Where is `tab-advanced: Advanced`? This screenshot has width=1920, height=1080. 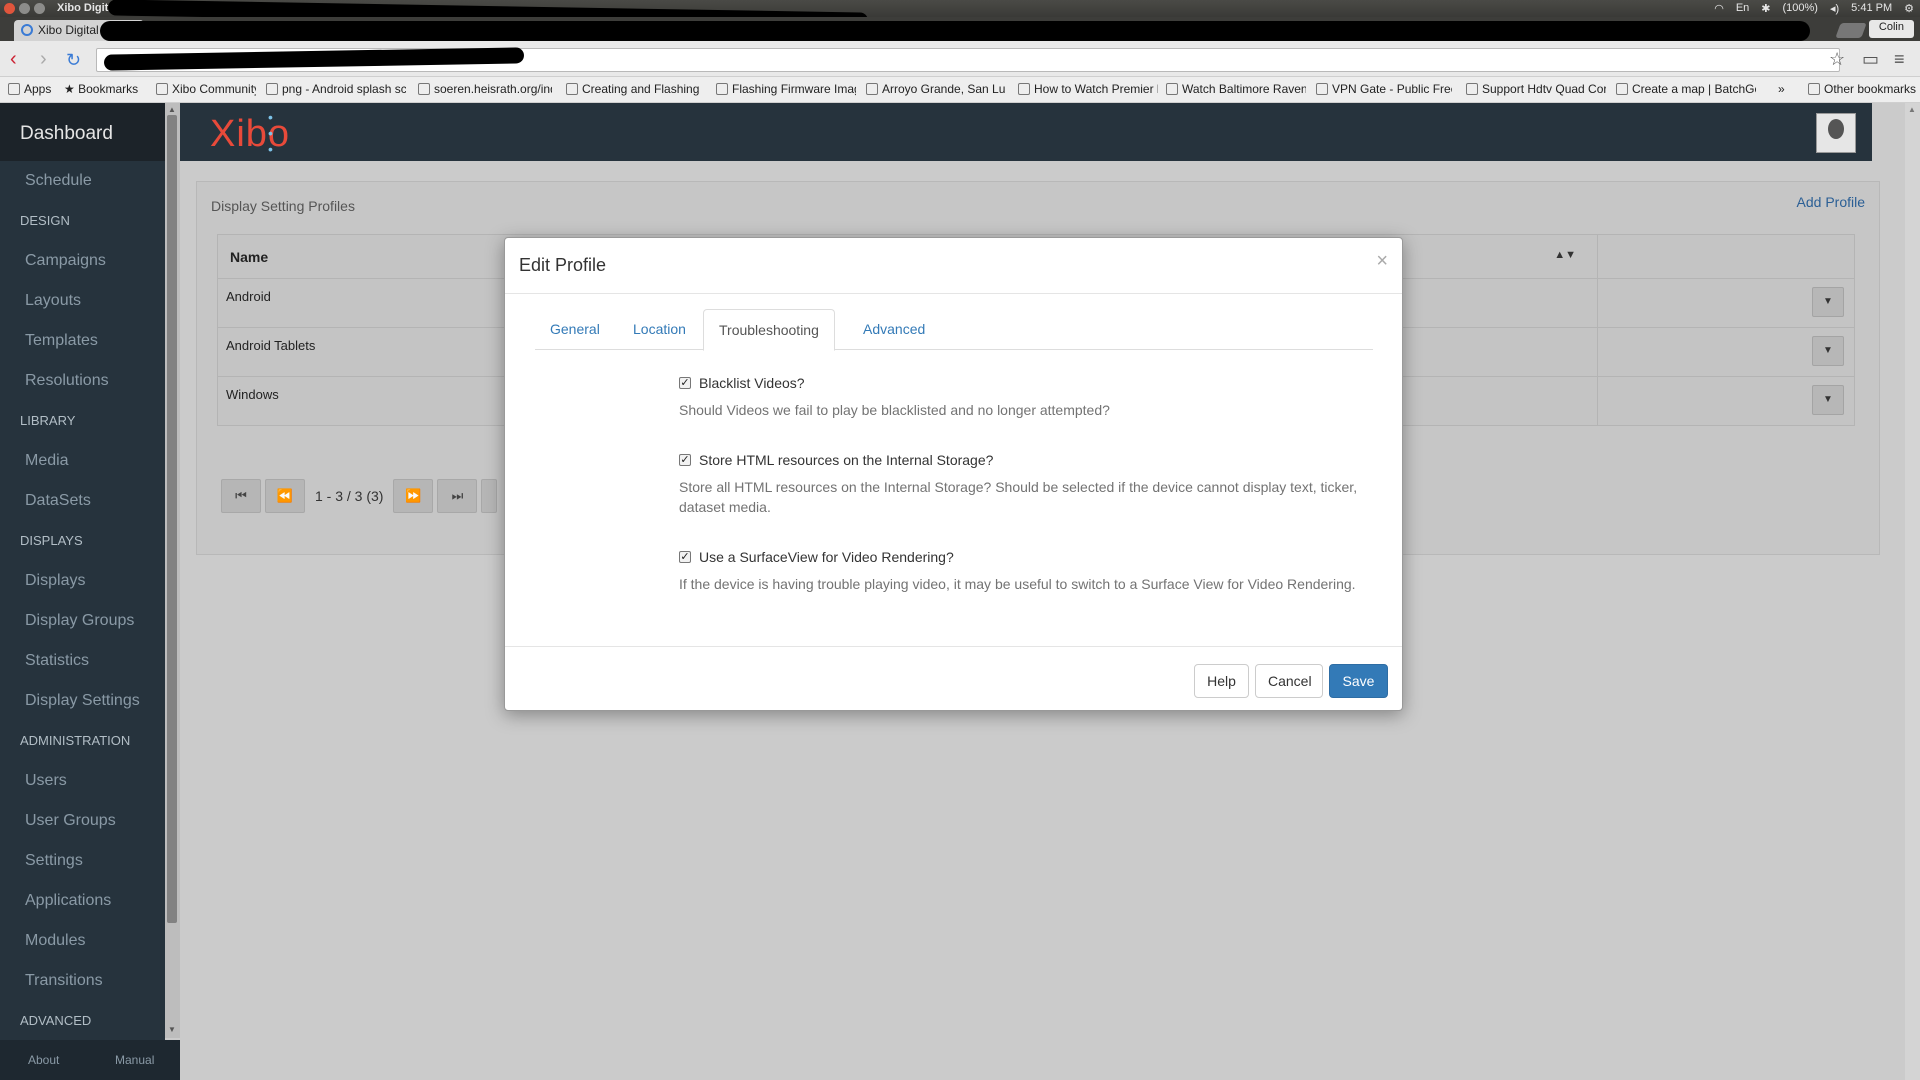 tab-advanced: Advanced is located at coordinates (894, 329).